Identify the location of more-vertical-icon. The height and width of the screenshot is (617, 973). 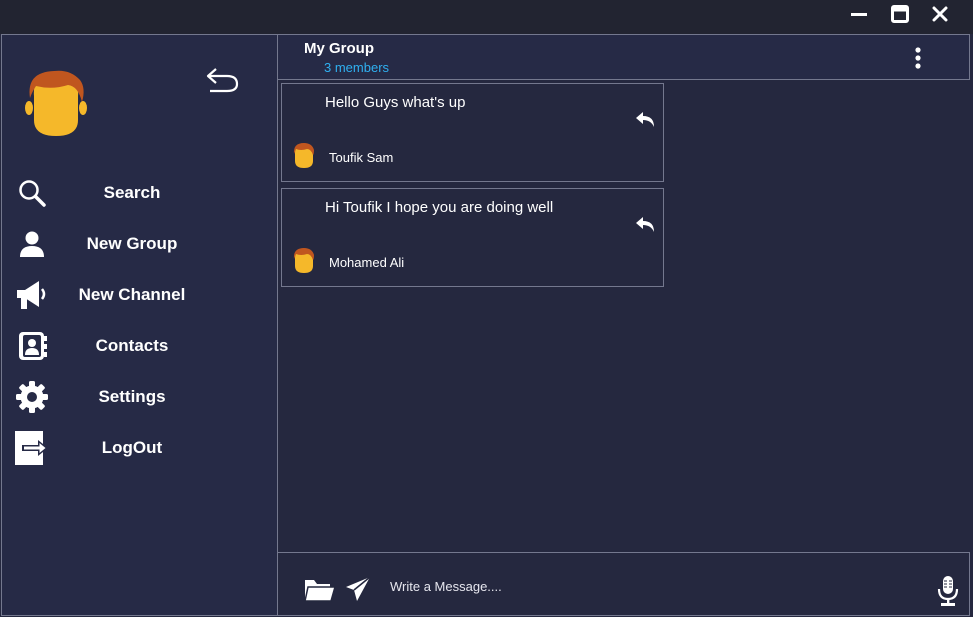
(918, 58).